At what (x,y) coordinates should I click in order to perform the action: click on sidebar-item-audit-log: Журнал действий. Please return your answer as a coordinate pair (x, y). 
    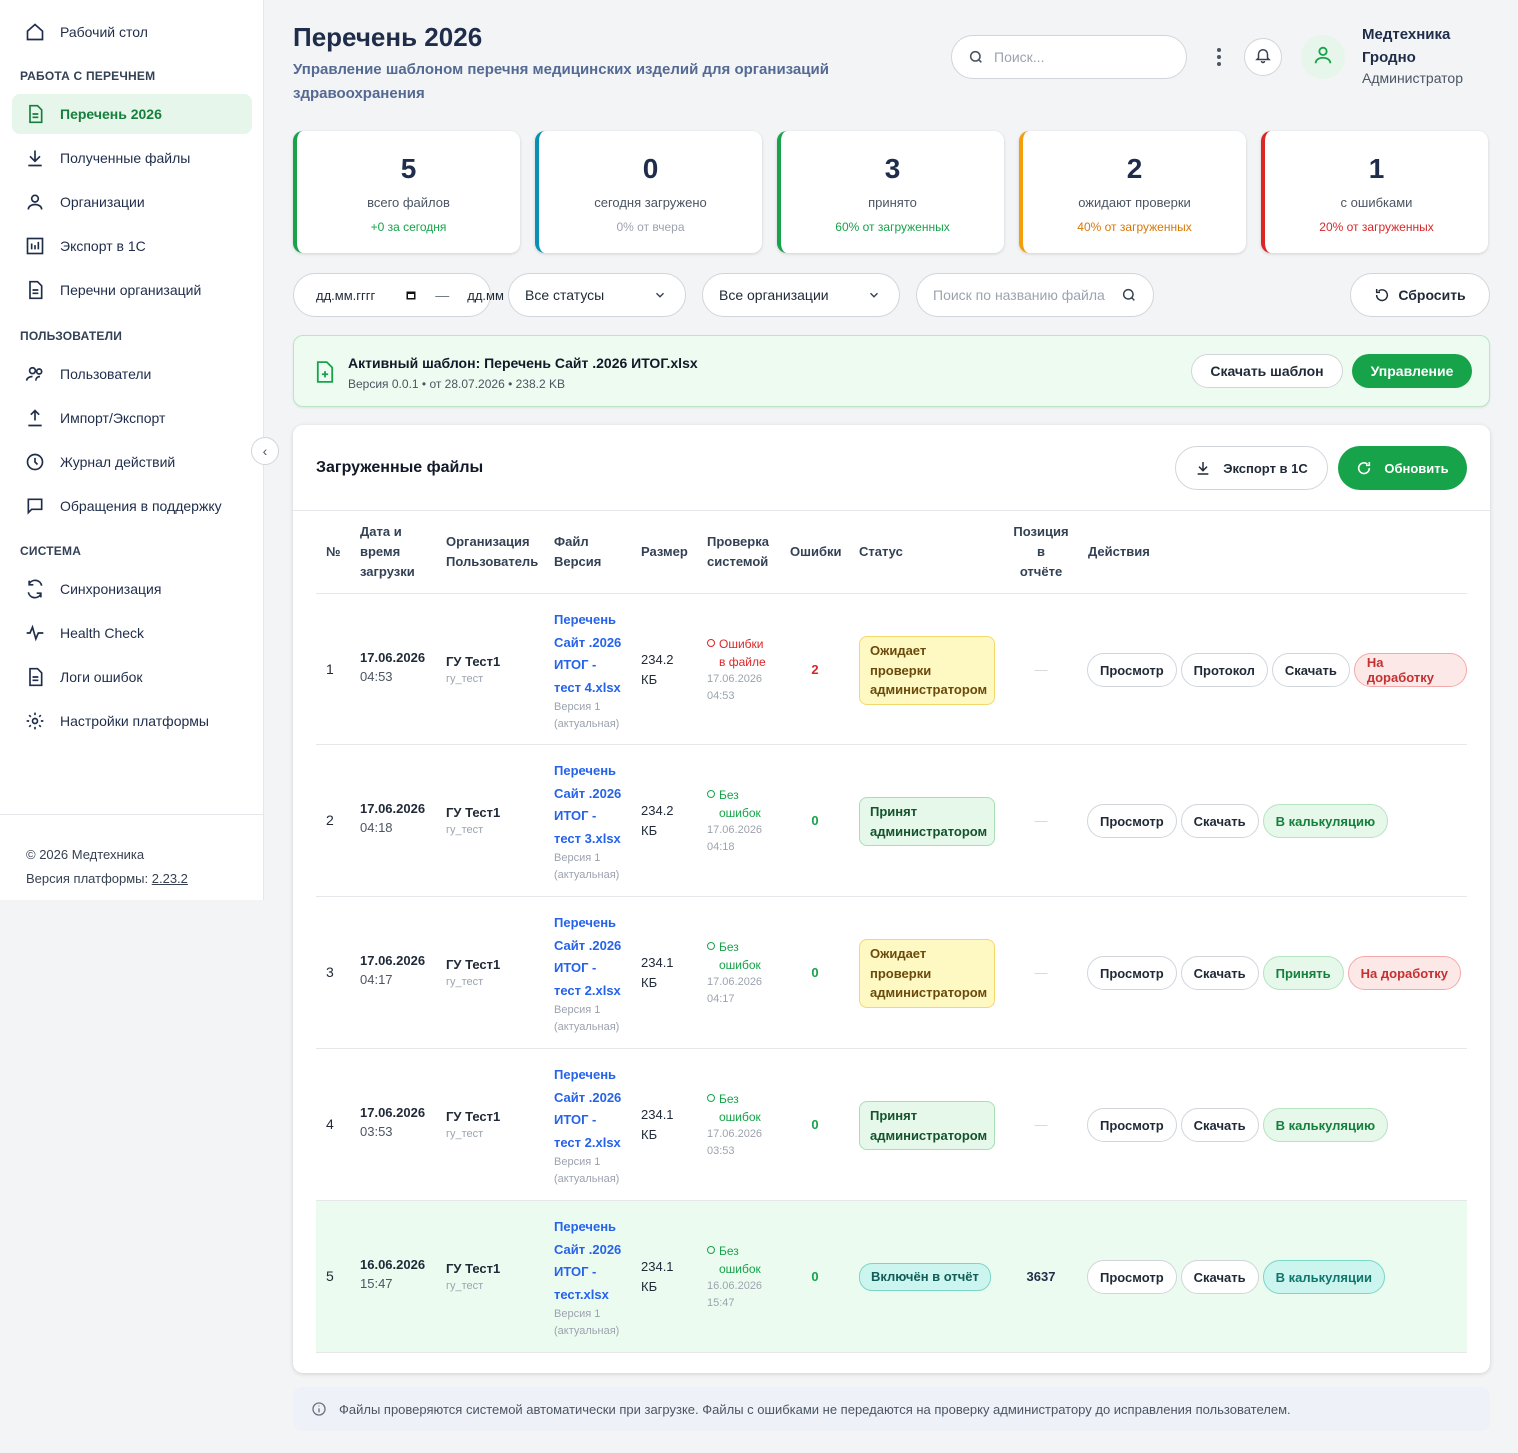
    Looking at the image, I should click on (132, 462).